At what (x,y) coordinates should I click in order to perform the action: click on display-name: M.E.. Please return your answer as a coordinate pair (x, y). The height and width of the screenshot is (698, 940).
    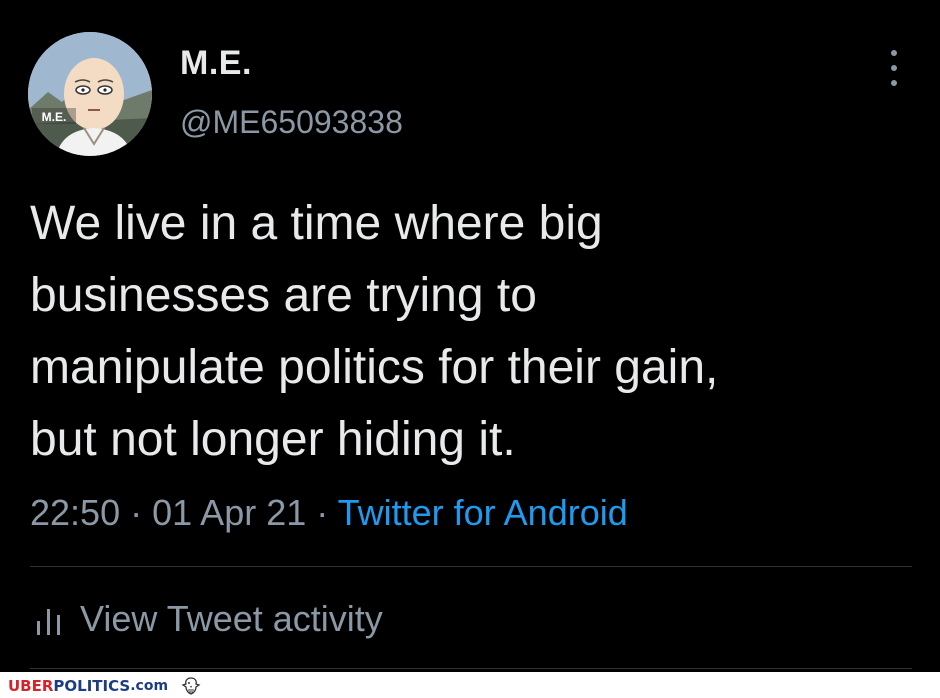
    Looking at the image, I should click on (216, 63).